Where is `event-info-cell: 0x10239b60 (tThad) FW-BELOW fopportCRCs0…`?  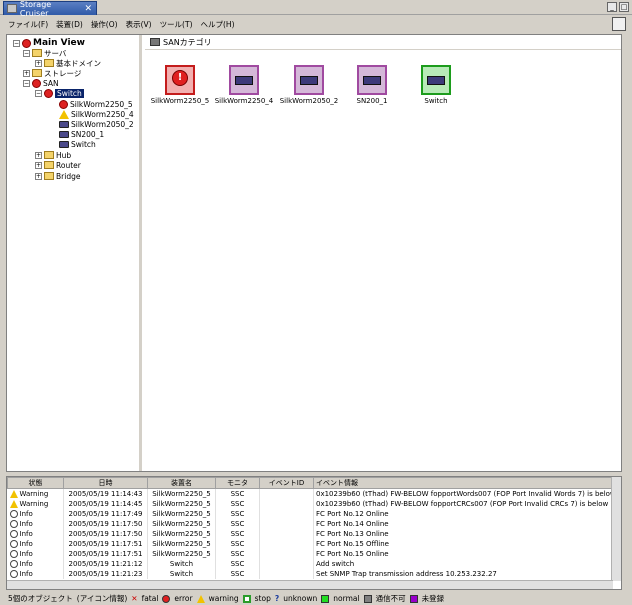
event-info-cell: 0x10239b60 (tThad) FW-BELOW fopportCRCs0… is located at coordinates (462, 503).